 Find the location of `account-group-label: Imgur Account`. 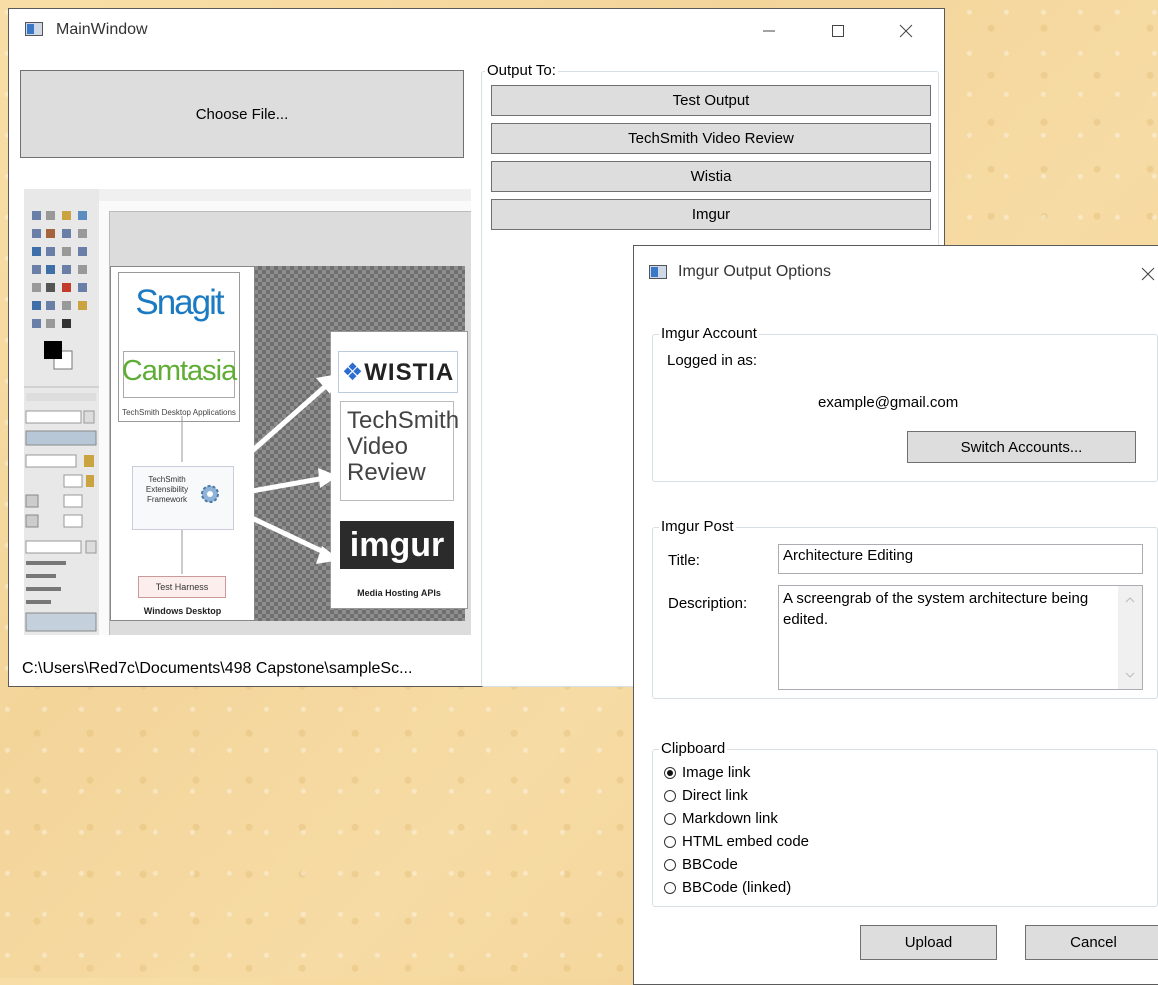

account-group-label: Imgur Account is located at coordinates (709, 334).